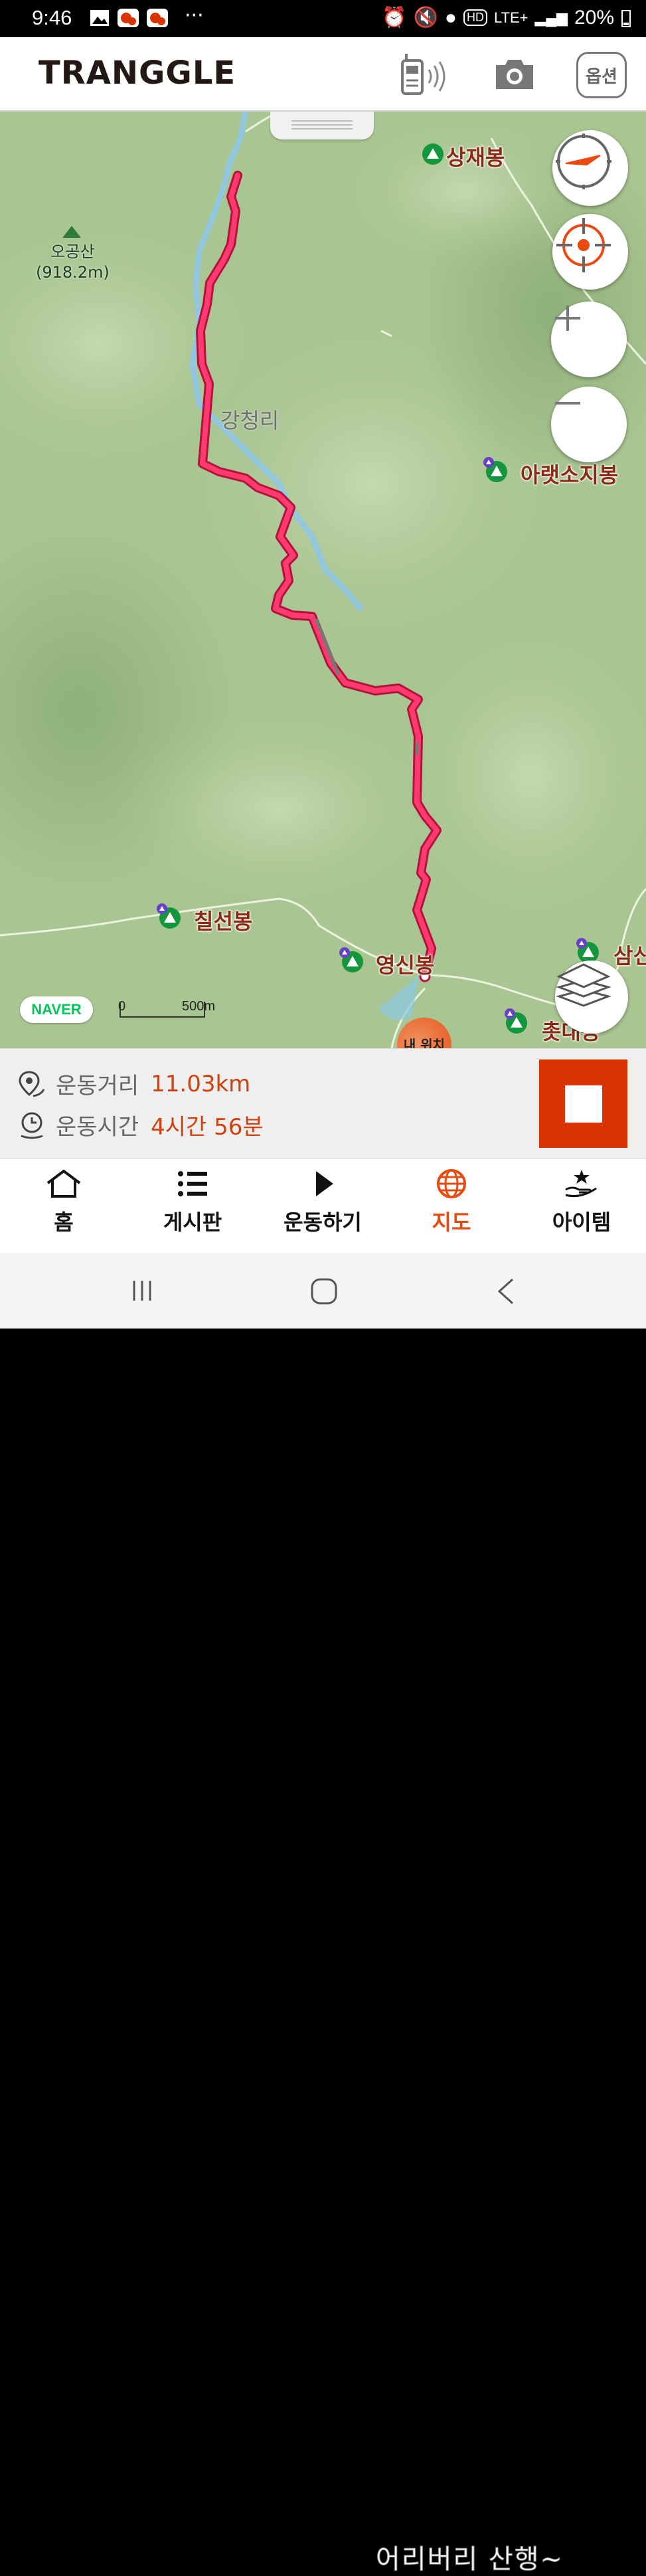 This screenshot has height=2576, width=646. I want to click on mountain-elevation: (918.2m), so click(73, 272).